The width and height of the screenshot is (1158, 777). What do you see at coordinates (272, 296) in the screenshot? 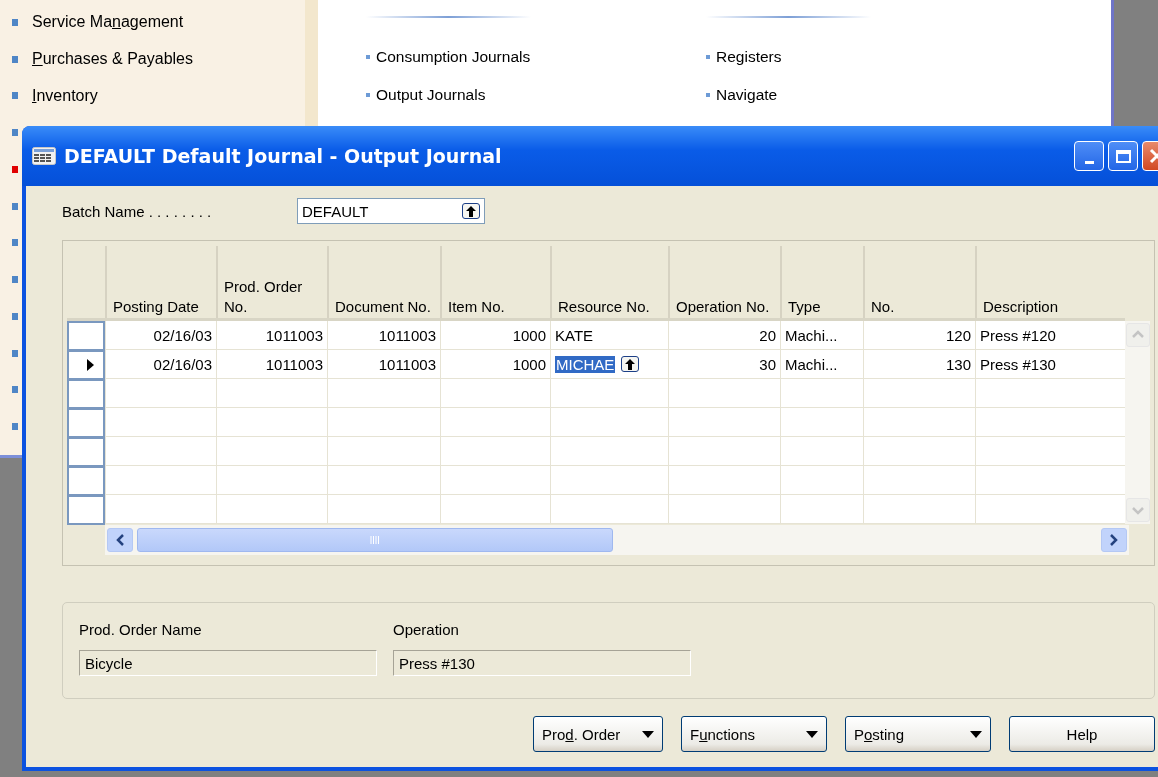
I see `column-header: Prod. Order No.` at bounding box center [272, 296].